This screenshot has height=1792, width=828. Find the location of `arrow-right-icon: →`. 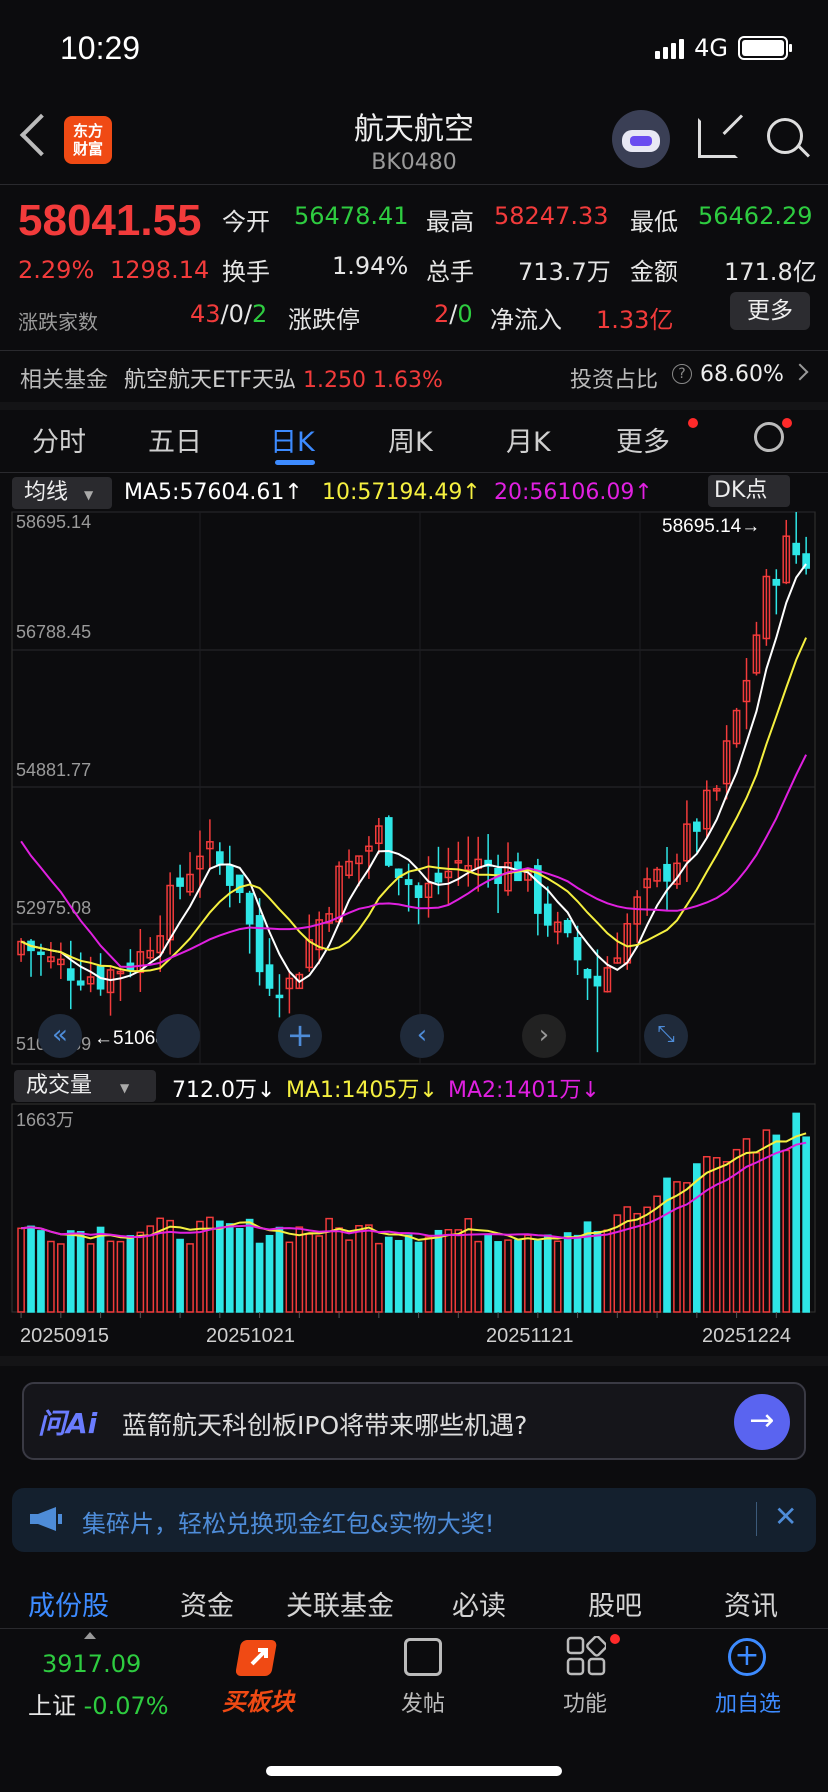

arrow-right-icon: → is located at coordinates (762, 1422).